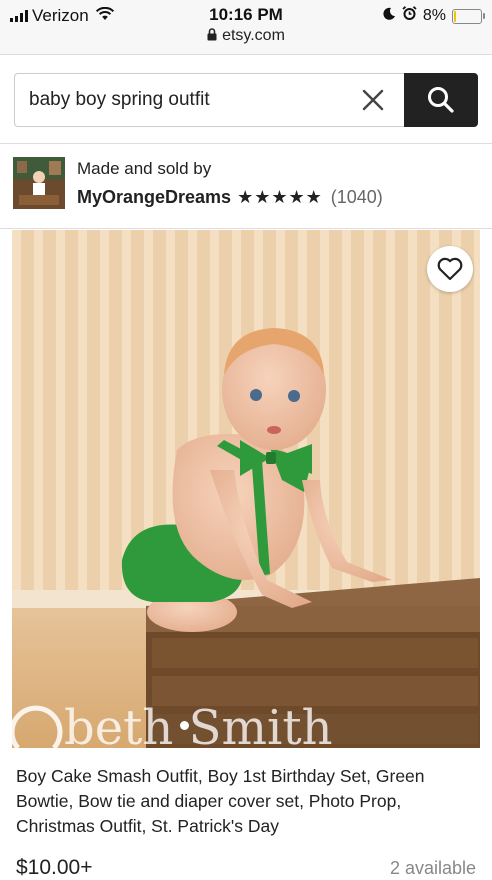 Image resolution: width=492 pixels, height=880 pixels. I want to click on shop-avatar, so click(39, 183).